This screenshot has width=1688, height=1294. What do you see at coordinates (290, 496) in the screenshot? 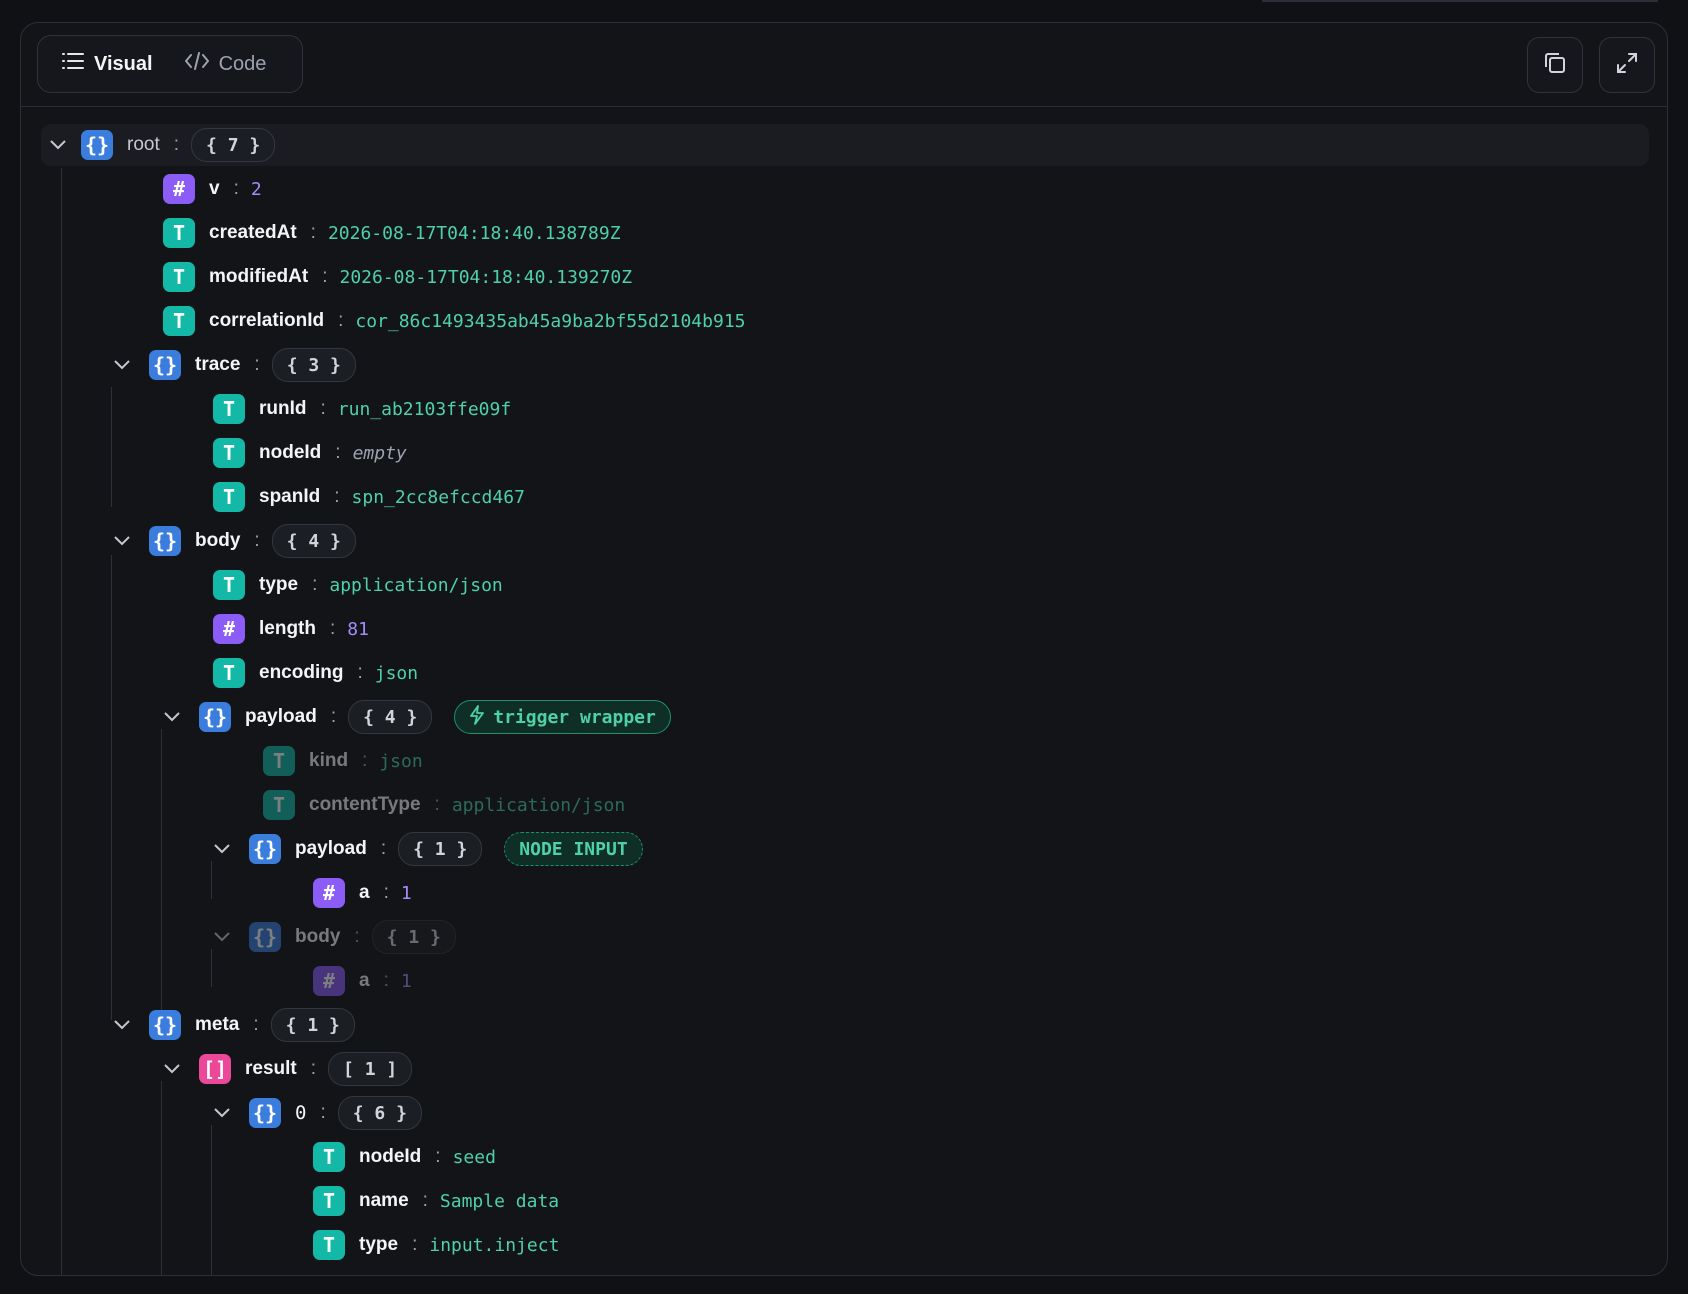
I see `node-key: spanId` at bounding box center [290, 496].